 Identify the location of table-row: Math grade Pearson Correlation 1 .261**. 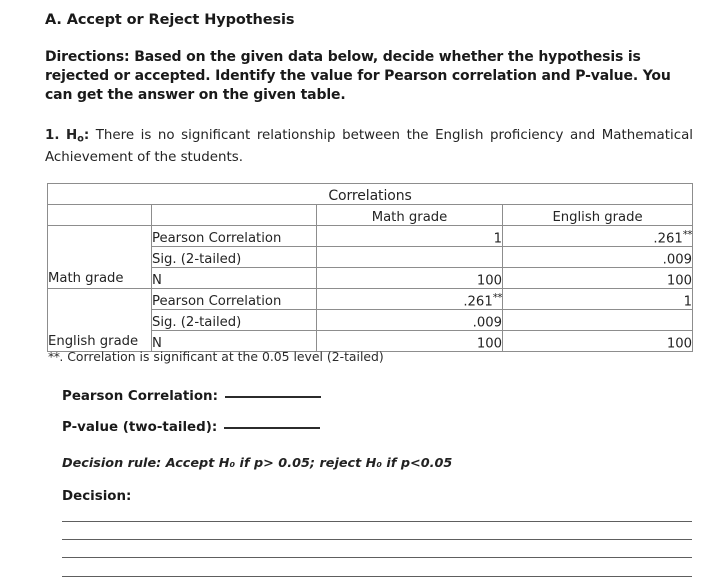
(370, 257).